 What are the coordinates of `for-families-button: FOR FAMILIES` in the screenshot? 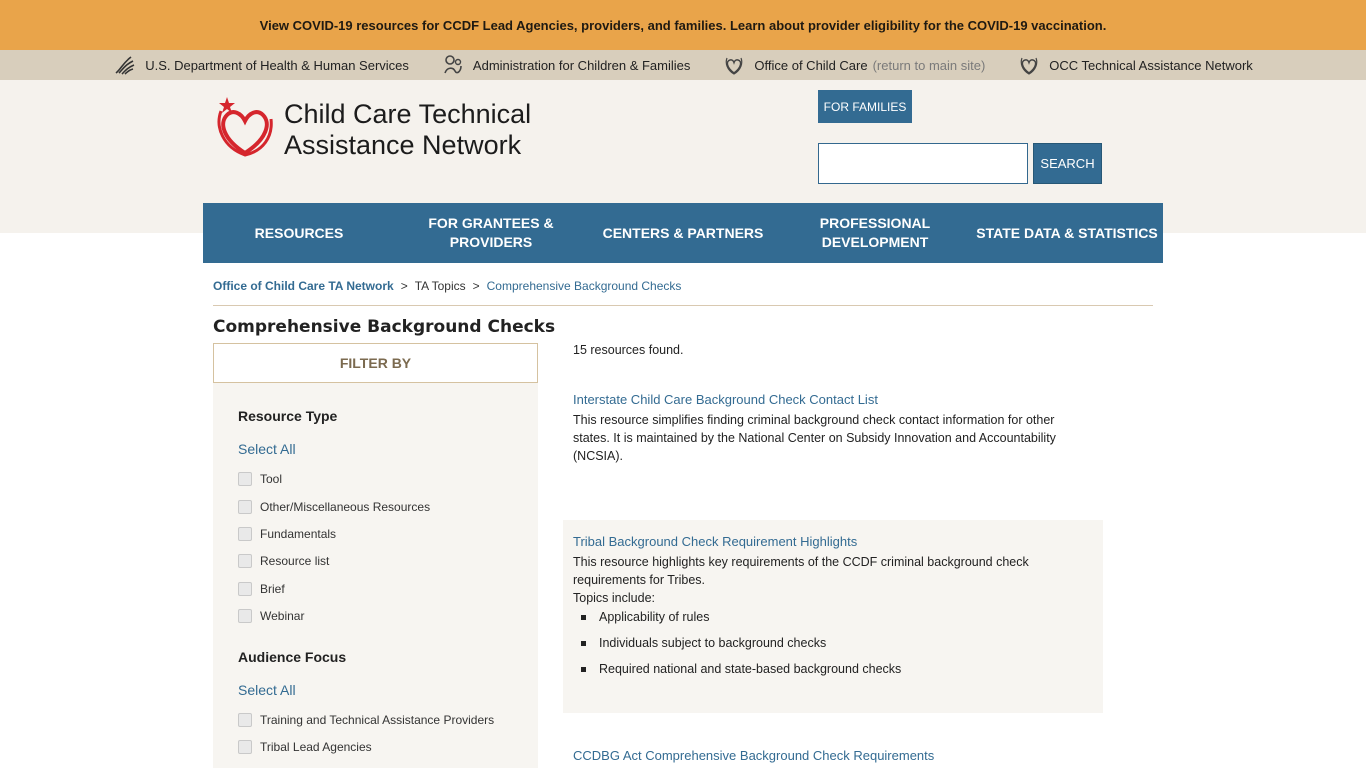 It's located at (865, 106).